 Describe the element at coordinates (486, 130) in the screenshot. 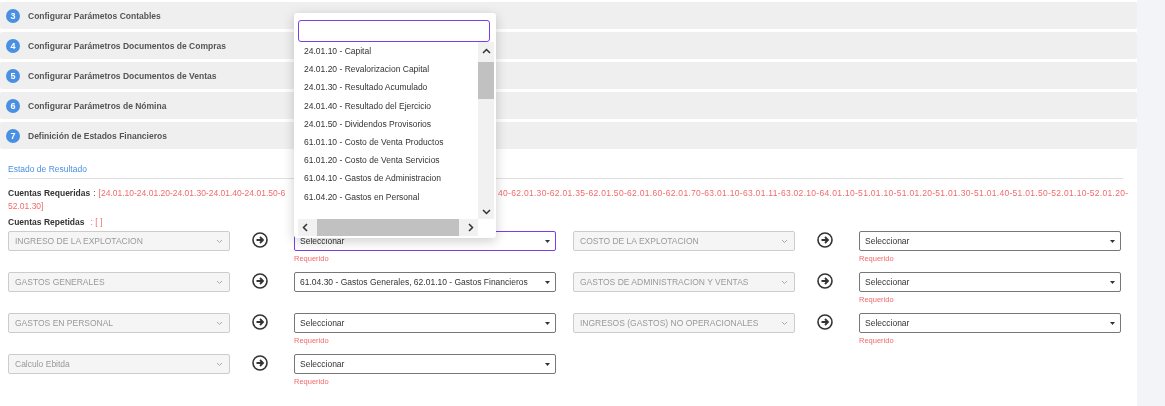

I see `vertical-scrollbar` at that location.